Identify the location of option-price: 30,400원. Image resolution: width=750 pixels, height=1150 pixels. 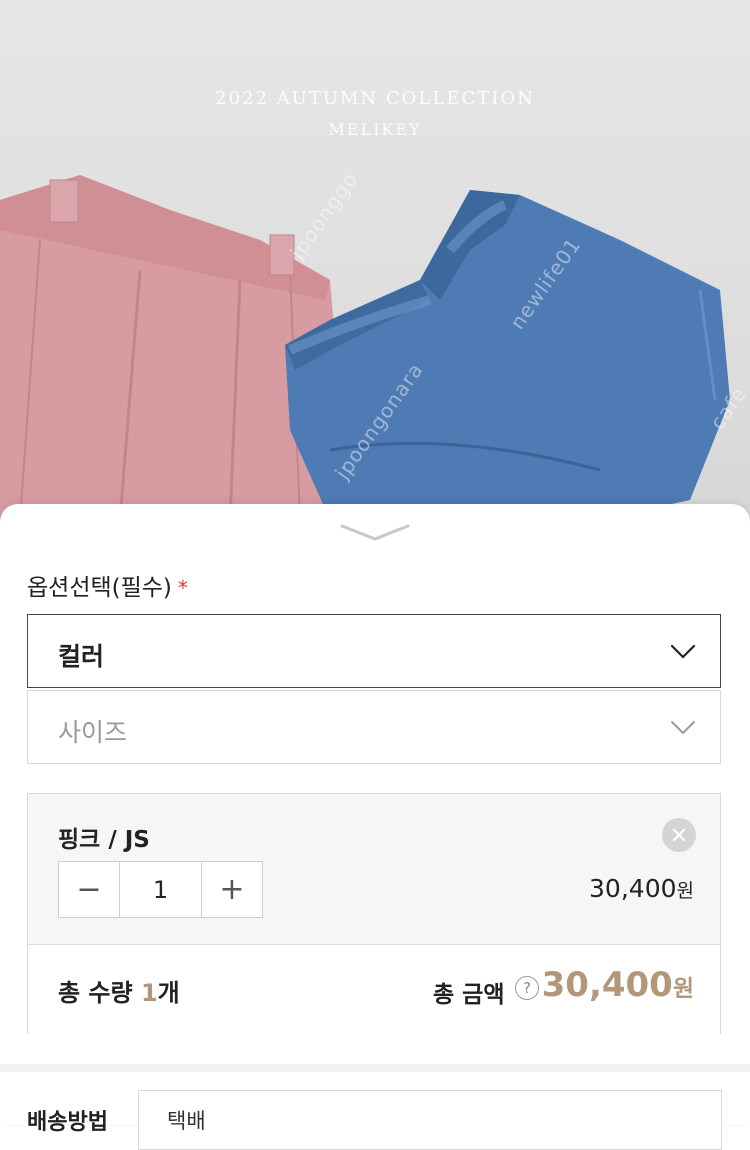
(641, 888).